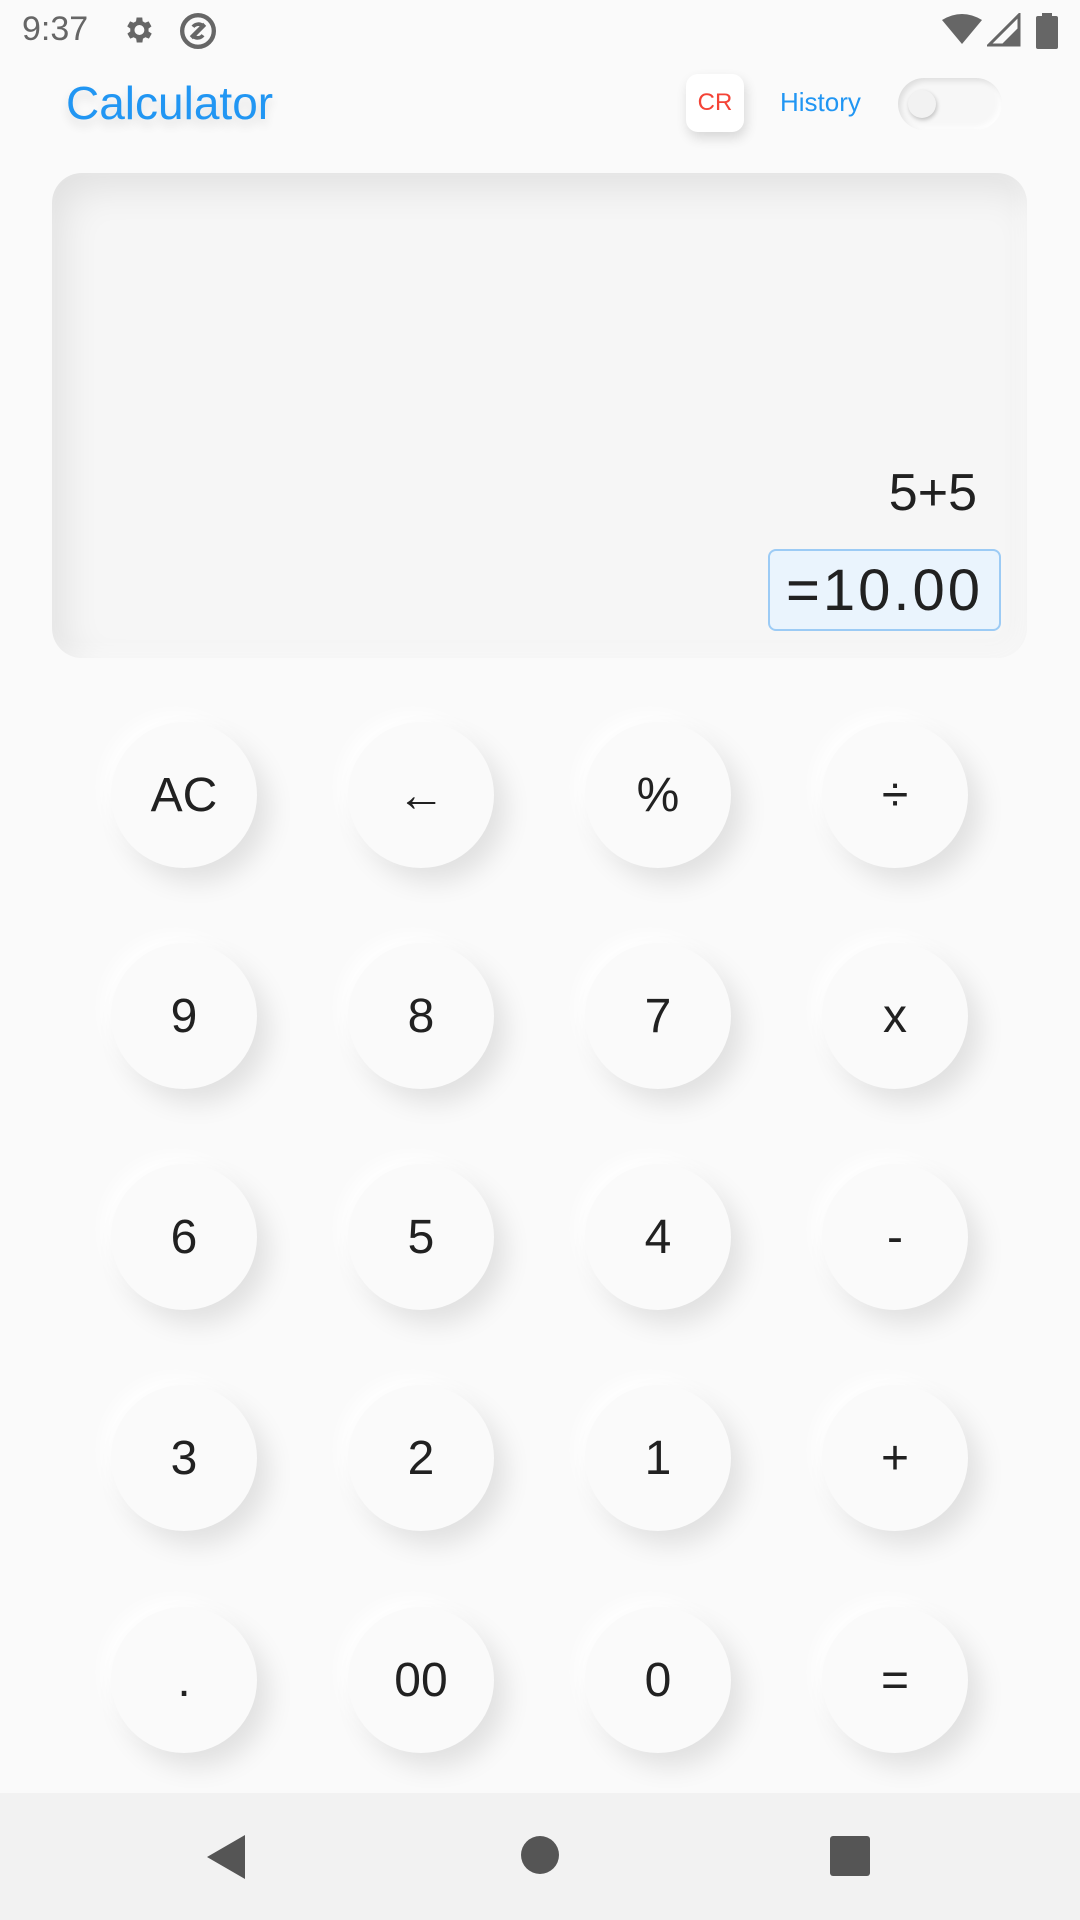 Image resolution: width=1080 pixels, height=1920 pixels. I want to click on key-label: =, so click(895, 1680).